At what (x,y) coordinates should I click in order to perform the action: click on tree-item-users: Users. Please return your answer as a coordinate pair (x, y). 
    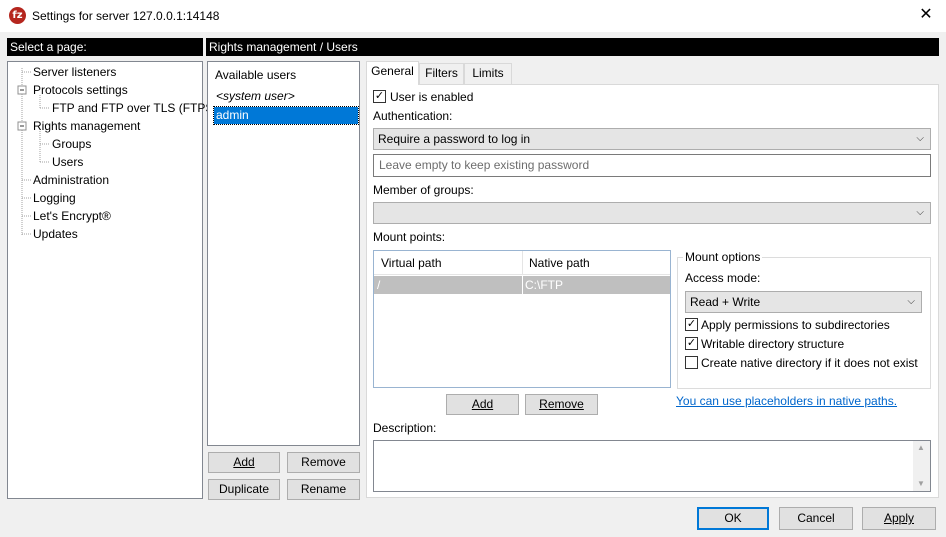
    Looking at the image, I should click on (67, 162).